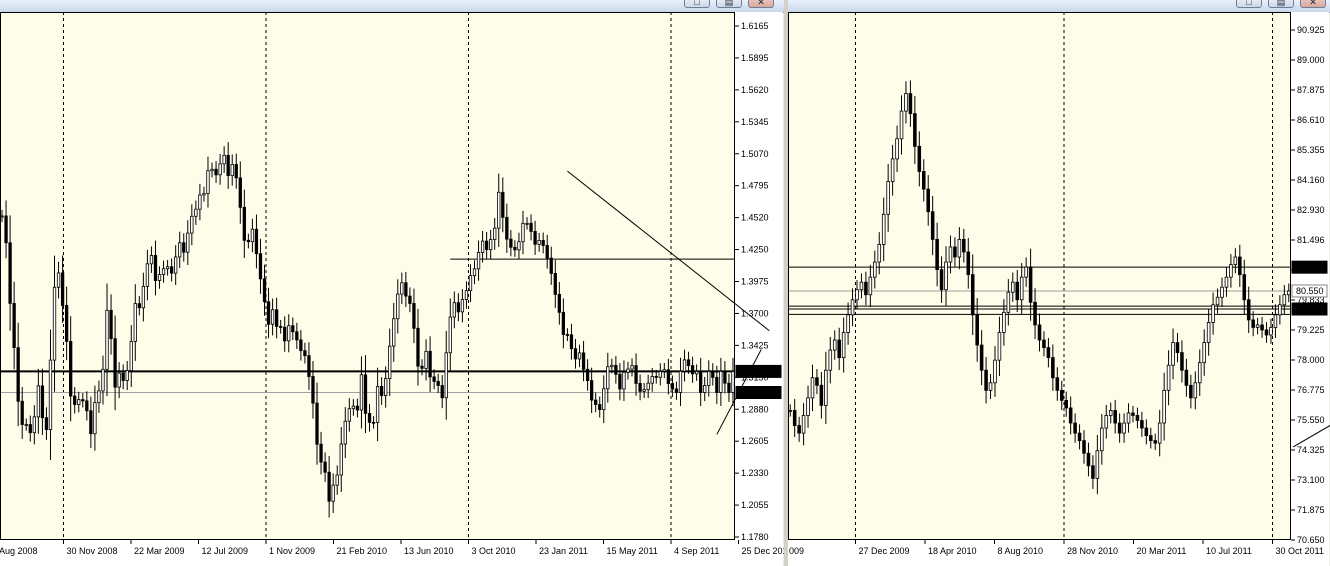  I want to click on y-tick-label: 1.3975, so click(755, 282).